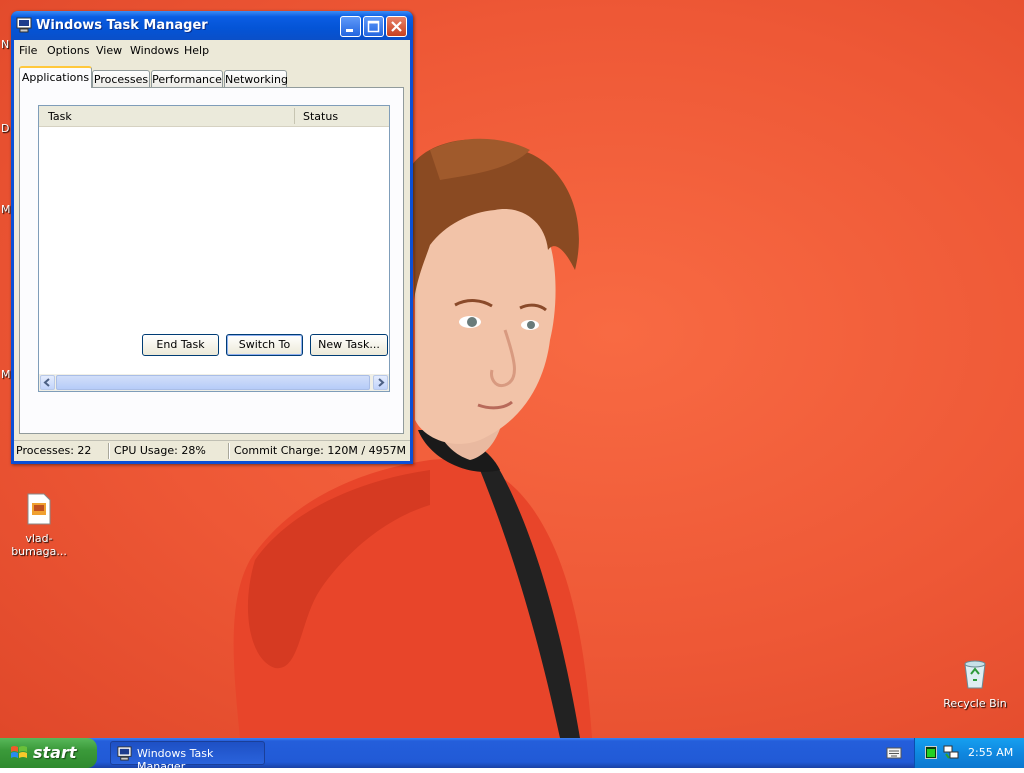 This screenshot has width=1024, height=773. I want to click on maximize-button, so click(373, 26).